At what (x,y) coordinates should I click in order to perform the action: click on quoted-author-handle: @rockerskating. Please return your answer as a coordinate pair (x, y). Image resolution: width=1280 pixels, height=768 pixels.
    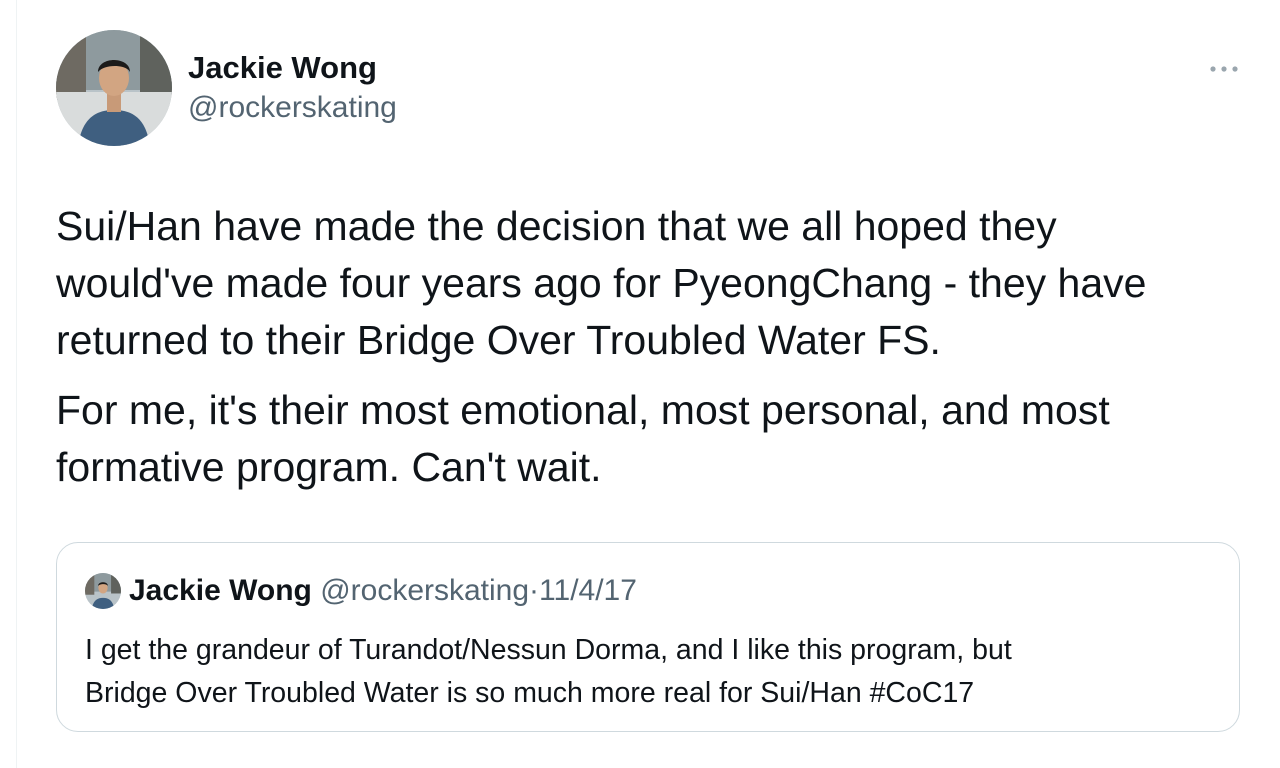
    Looking at the image, I should click on (425, 590).